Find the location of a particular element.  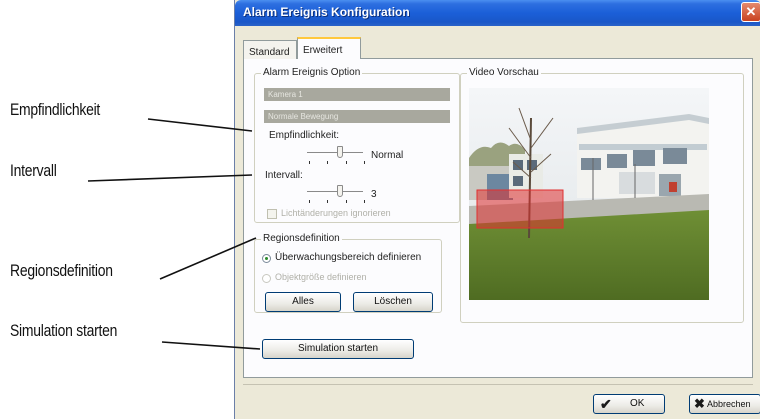

alarm-event-option-label: Alarm Ereignis Option is located at coordinates (312, 72).